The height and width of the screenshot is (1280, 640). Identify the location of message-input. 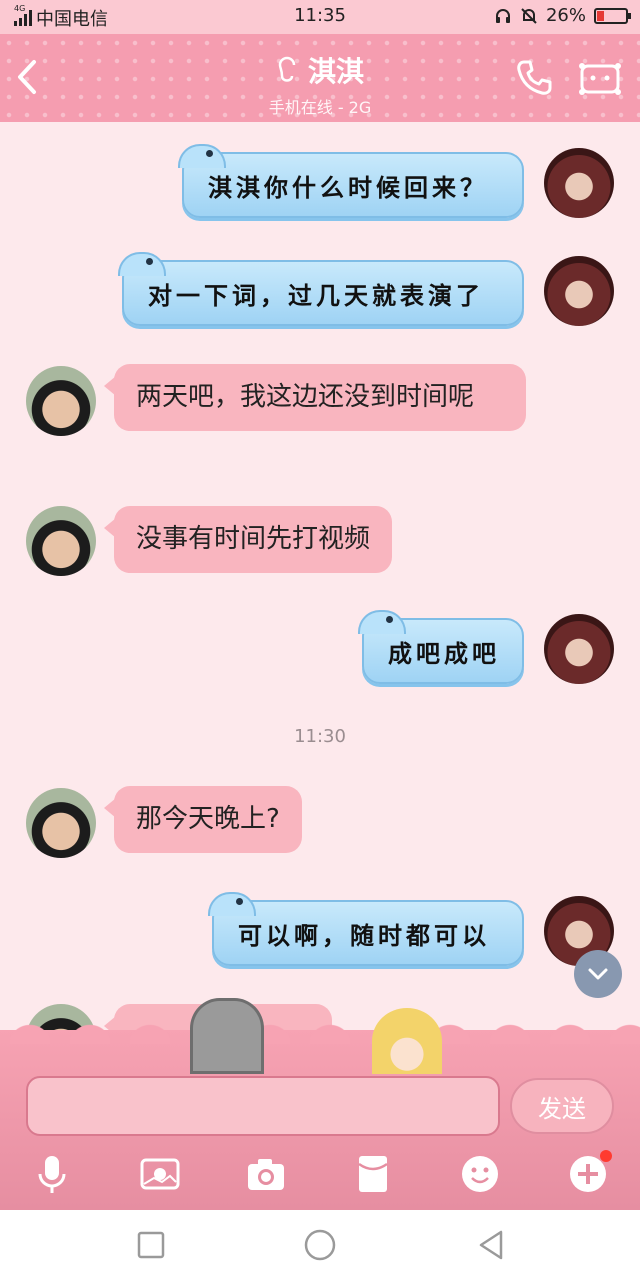
(263, 1106).